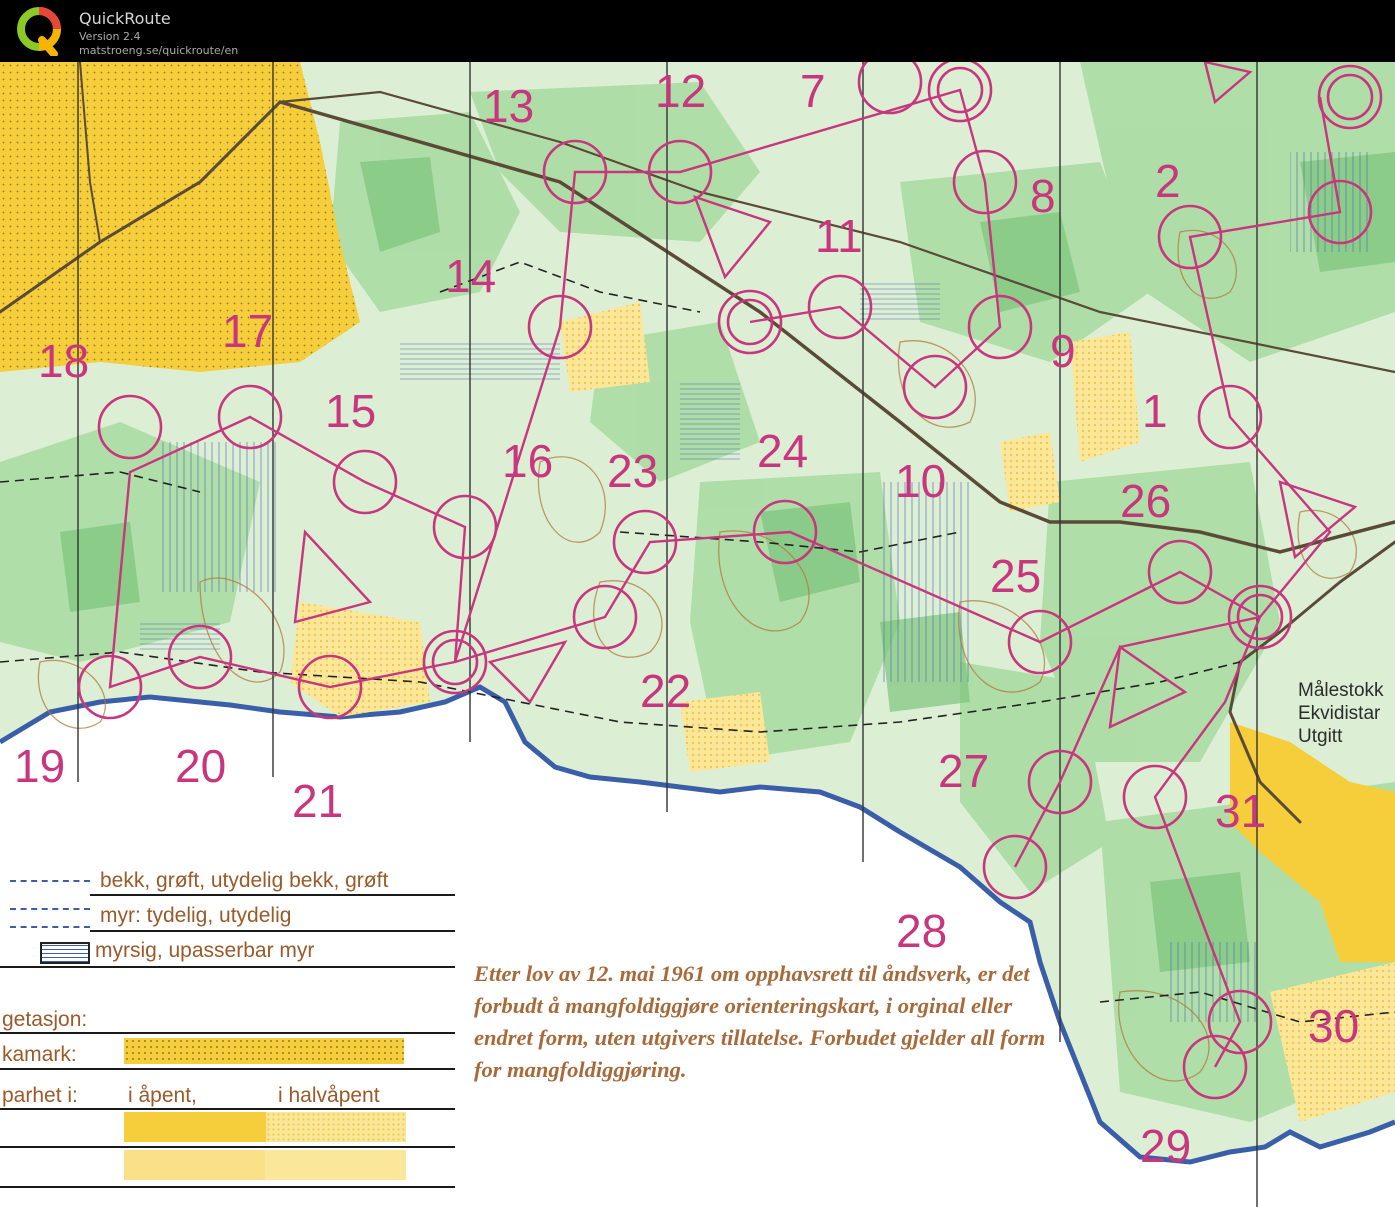 The width and height of the screenshot is (1395, 1207). What do you see at coordinates (1341, 690) in the screenshot?
I see `scale-label: Målestokk` at bounding box center [1341, 690].